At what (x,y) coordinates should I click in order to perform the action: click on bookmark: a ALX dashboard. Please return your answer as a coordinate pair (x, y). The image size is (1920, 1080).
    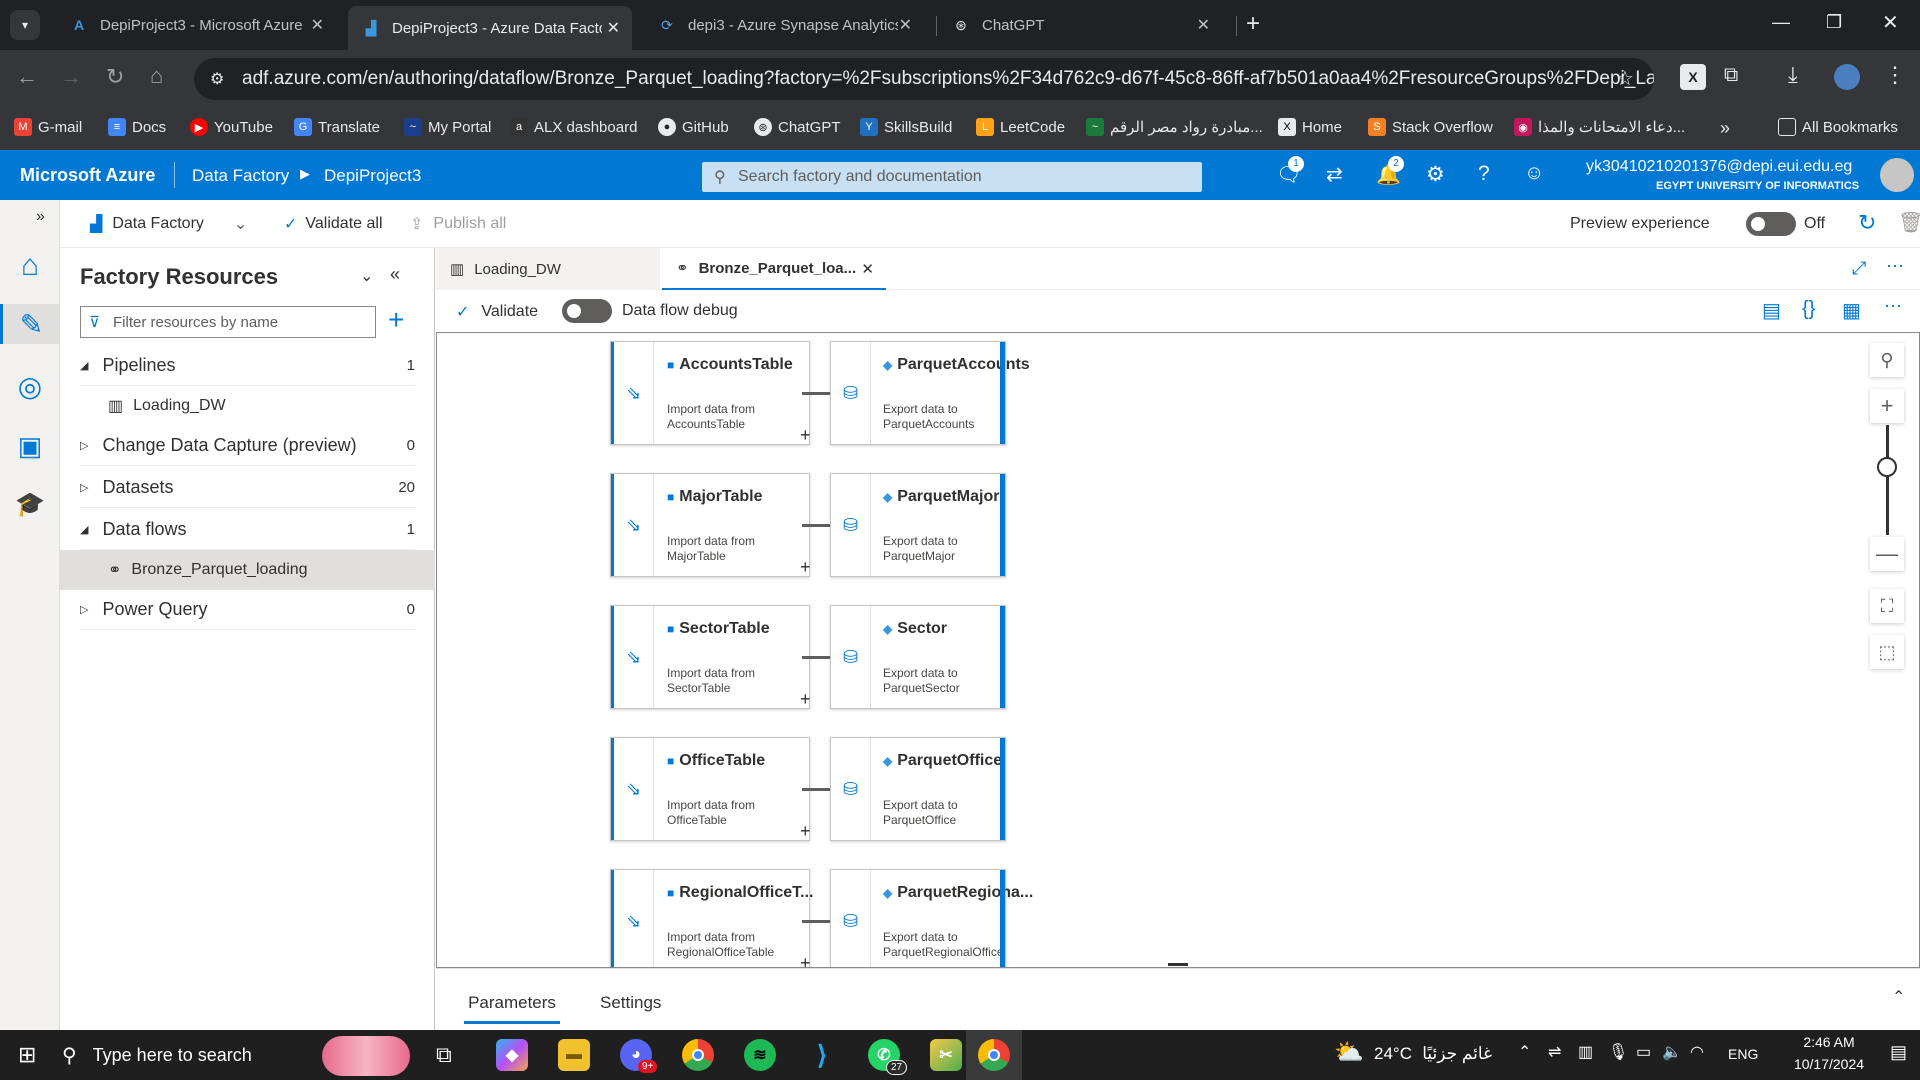
    Looking at the image, I should click on (573, 127).